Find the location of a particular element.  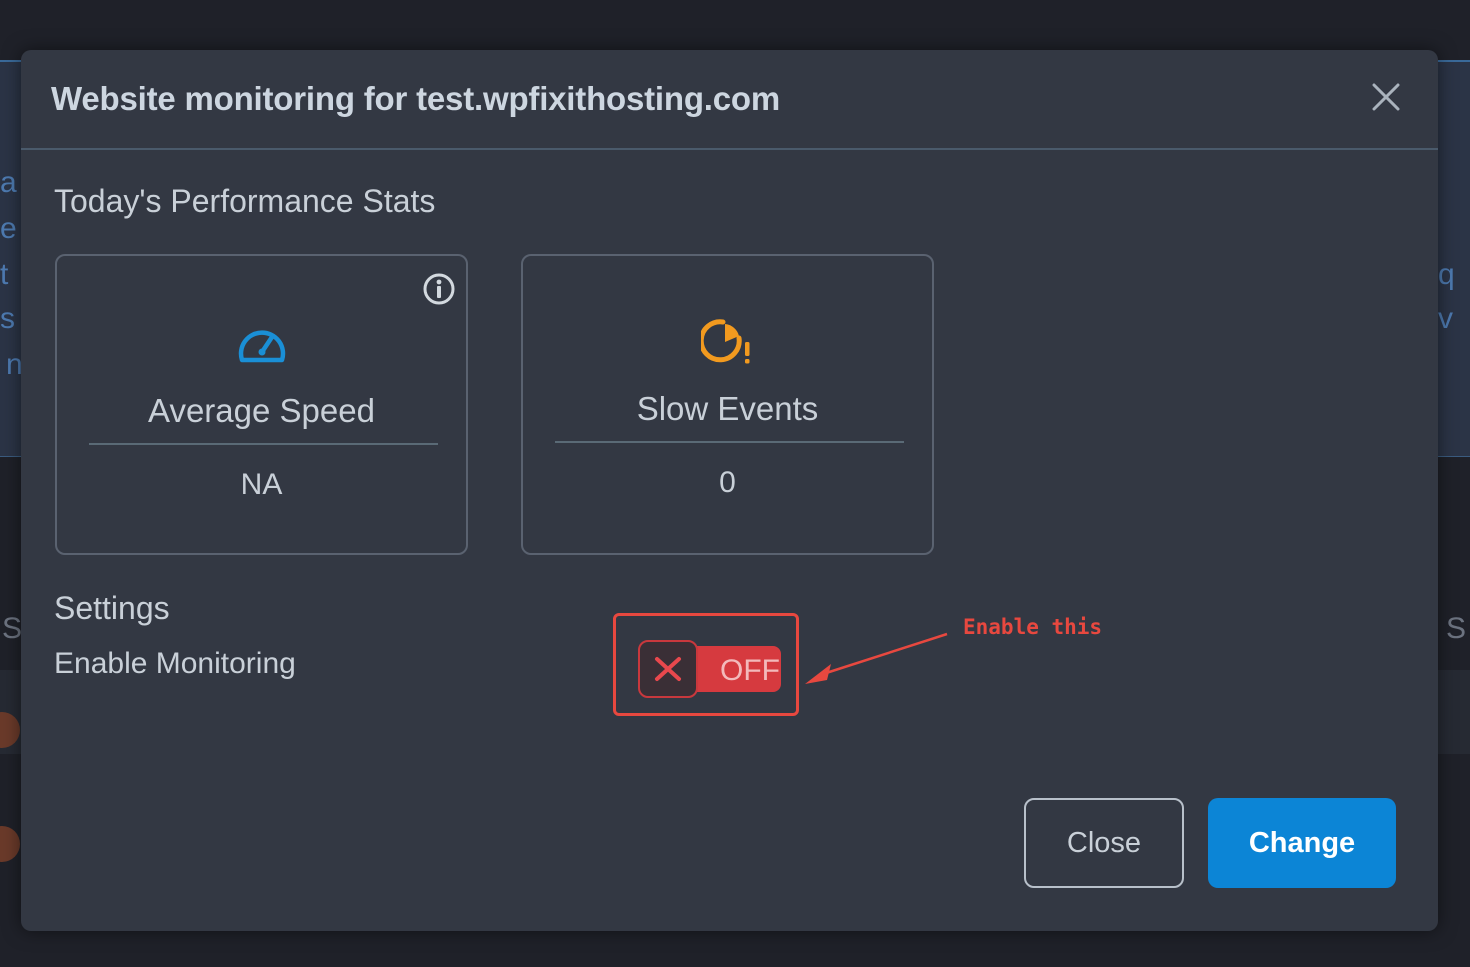

background-fragment: a is located at coordinates (8, 182).